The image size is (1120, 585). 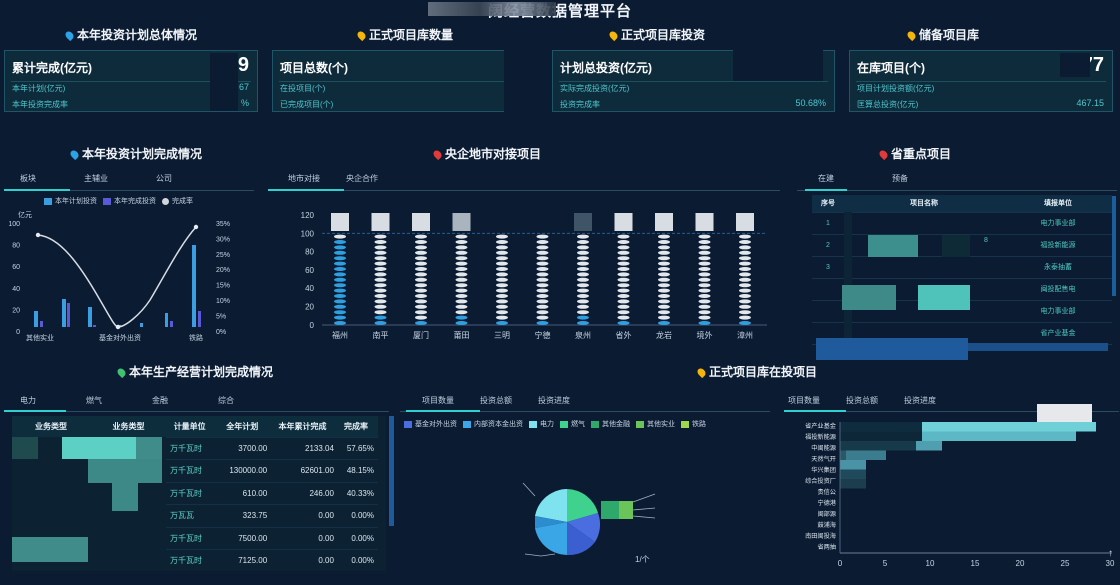 What do you see at coordinates (28, 400) in the screenshot?
I see `tab-power: 电力` at bounding box center [28, 400].